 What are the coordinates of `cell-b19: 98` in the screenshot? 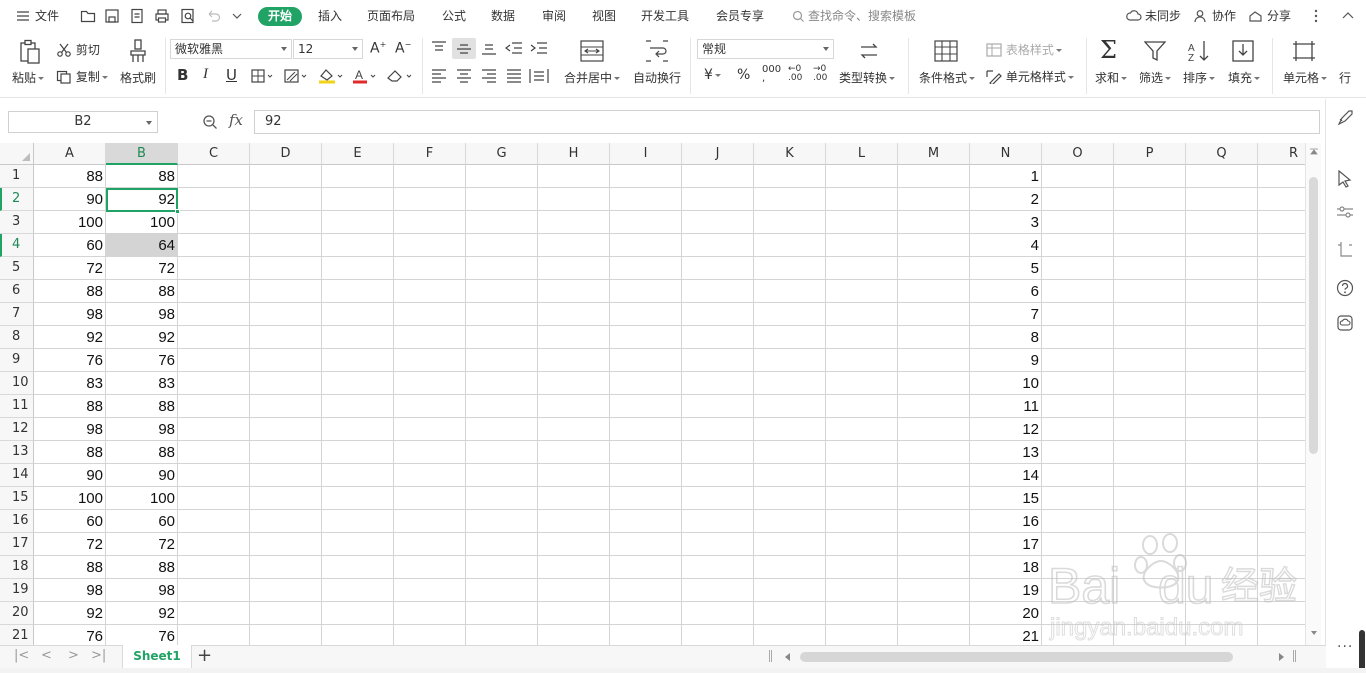 It's located at (142, 590).